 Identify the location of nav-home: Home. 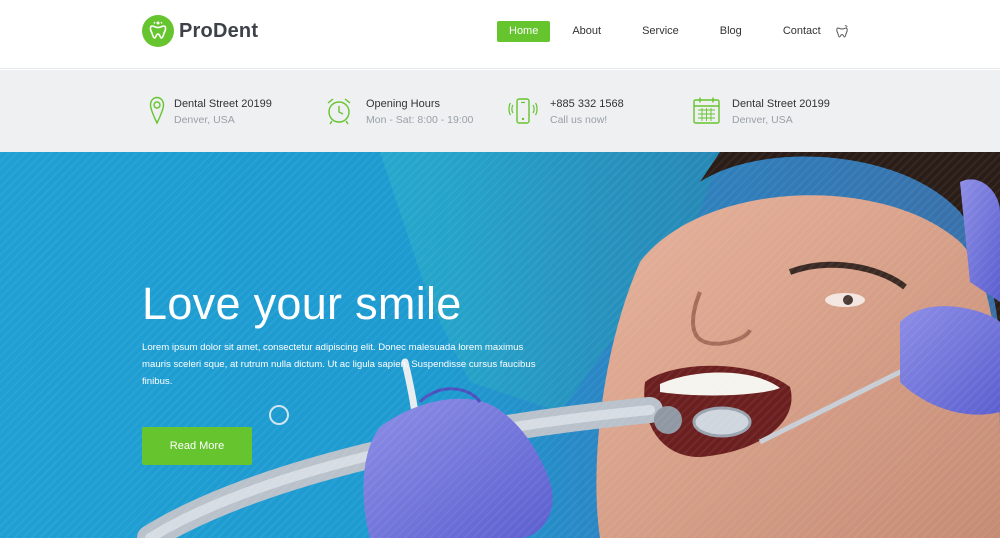
(524, 31).